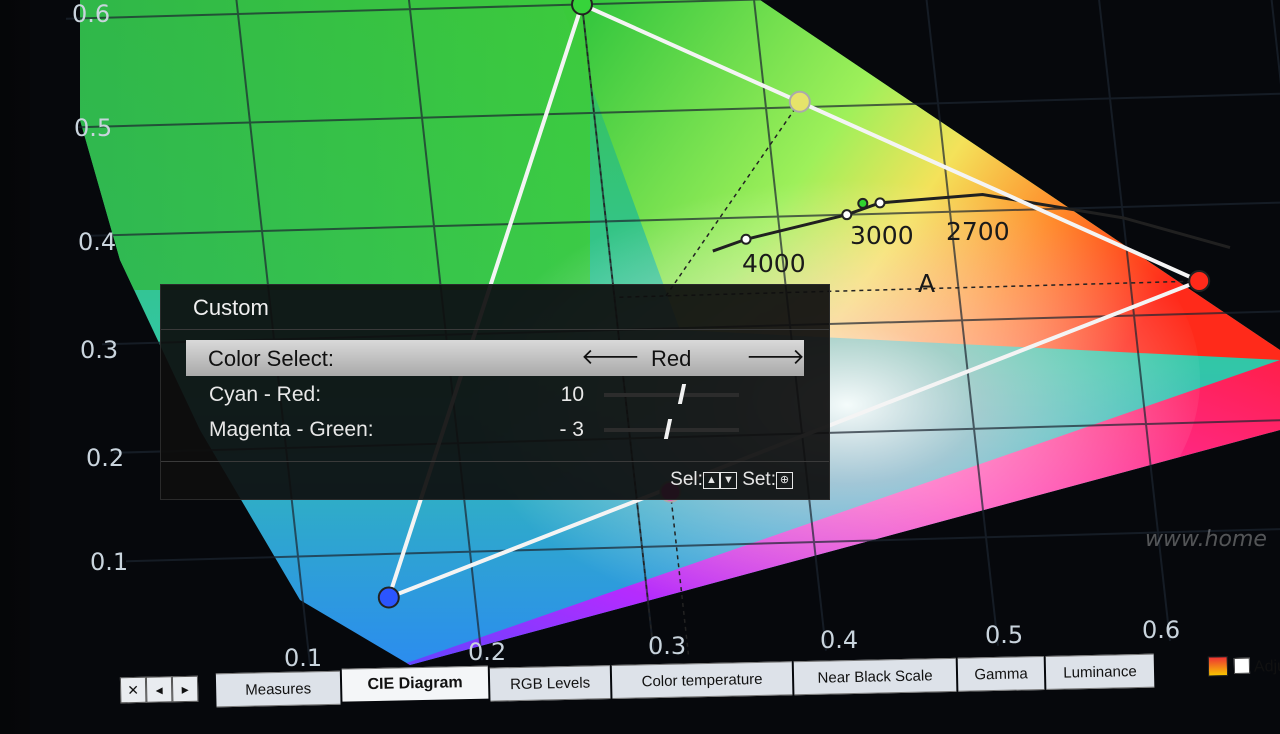  I want to click on osd-divider, so click(495, 329).